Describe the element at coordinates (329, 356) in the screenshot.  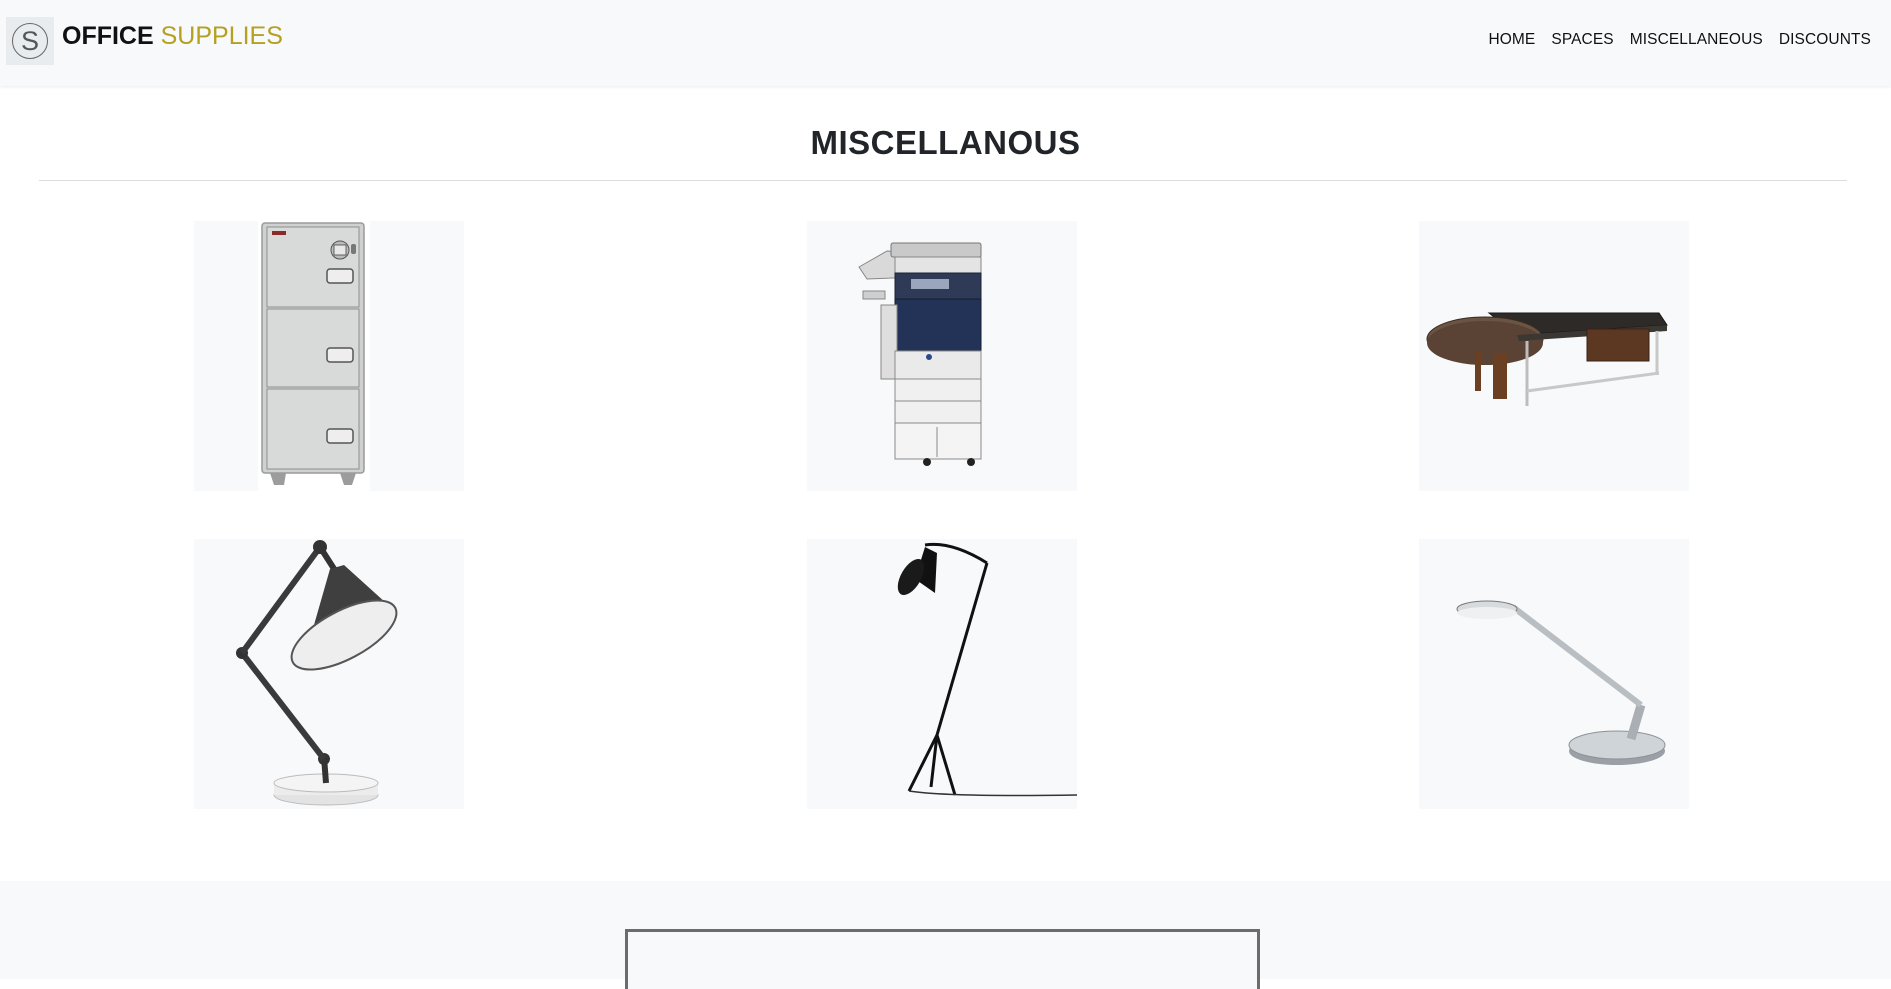
I see `product-filing-cabinet` at that location.